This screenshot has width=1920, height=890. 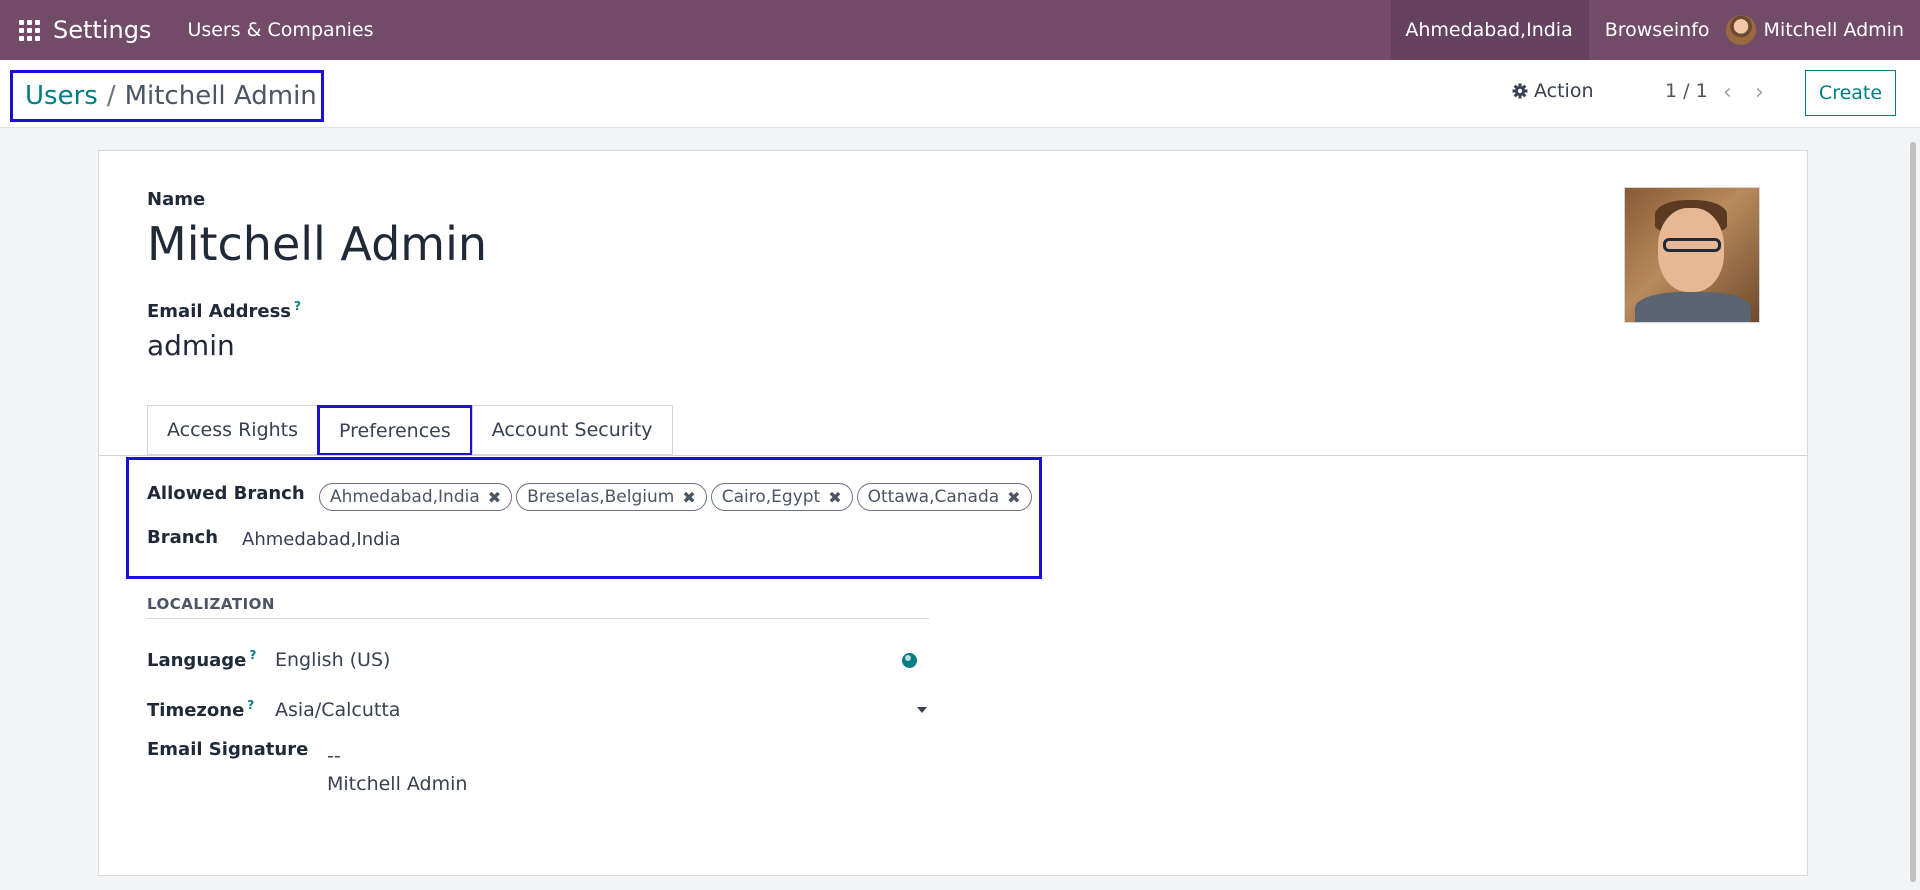 What do you see at coordinates (102, 30) in the screenshot?
I see `app-title: Settings` at bounding box center [102, 30].